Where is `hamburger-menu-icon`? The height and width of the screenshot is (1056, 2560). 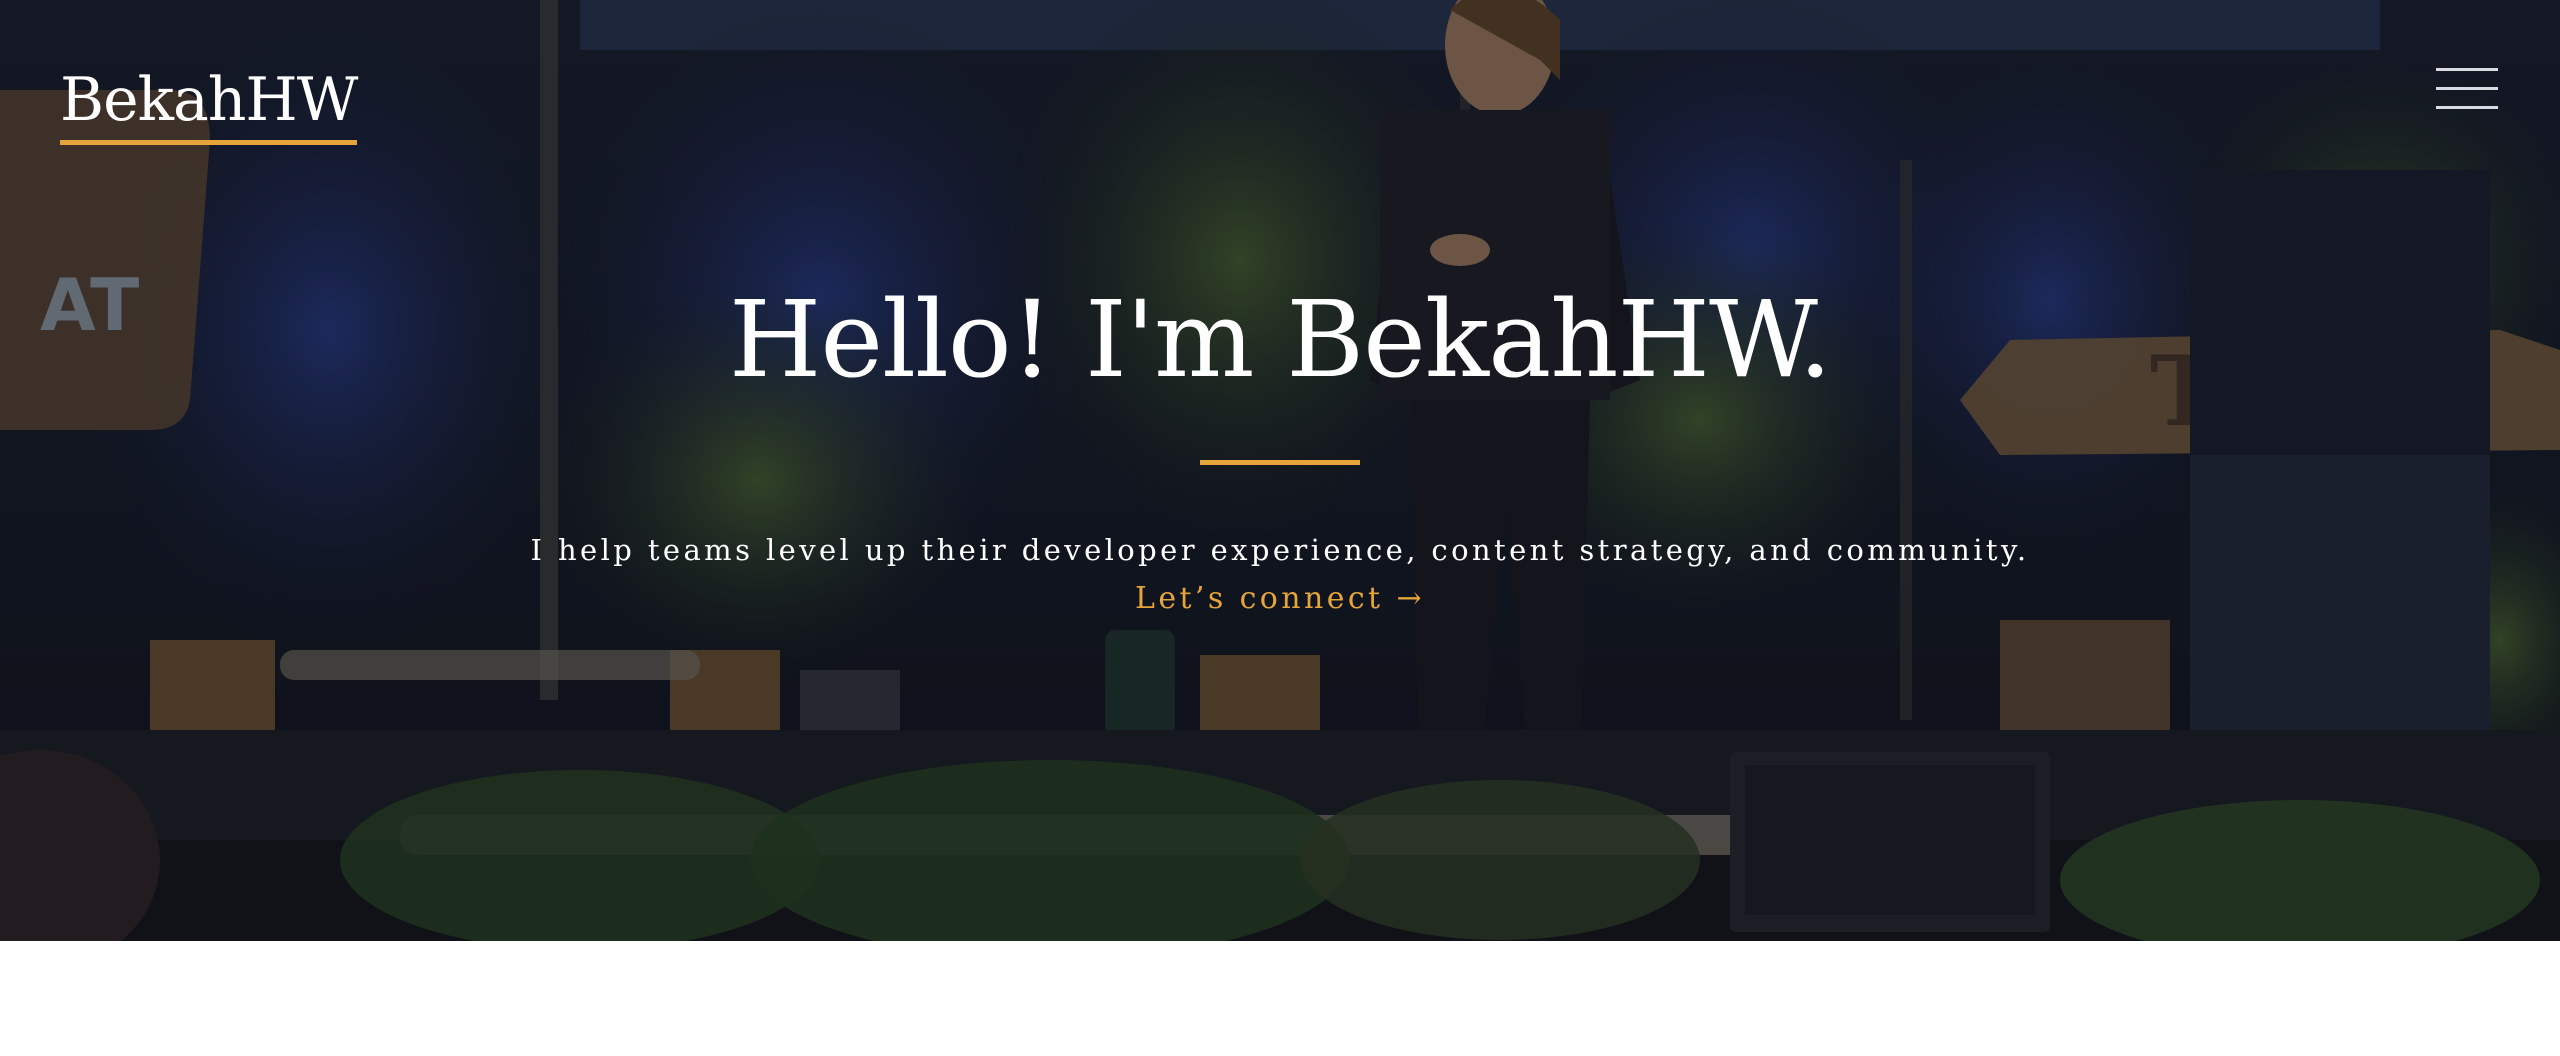 hamburger-menu-icon is located at coordinates (2467, 89).